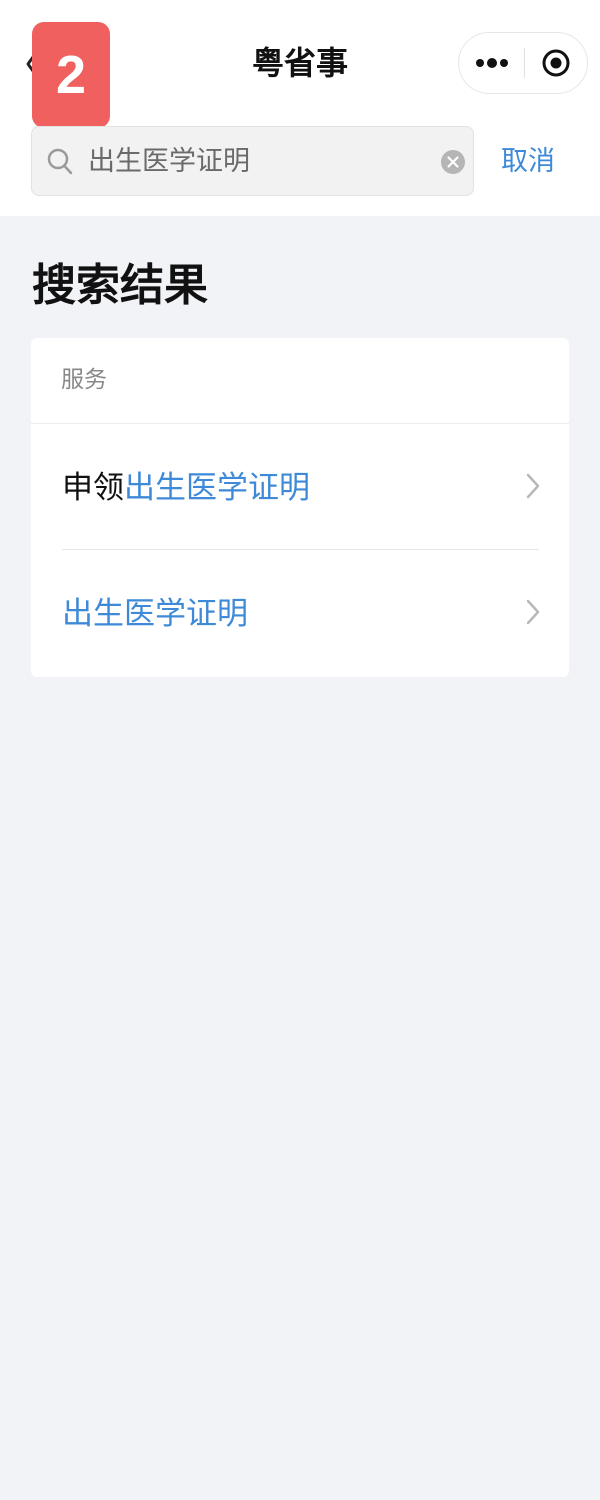 Image resolution: width=600 pixels, height=1500 pixels. I want to click on close-circle-icon, so click(556, 63).